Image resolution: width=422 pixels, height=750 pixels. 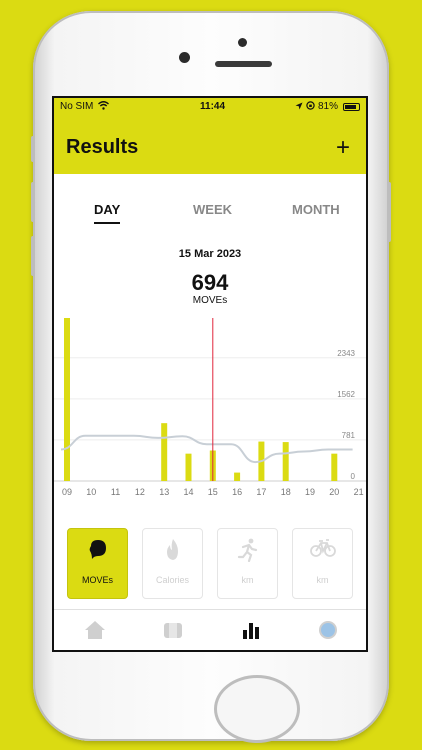 I want to click on flame-icon, so click(x=172, y=549).